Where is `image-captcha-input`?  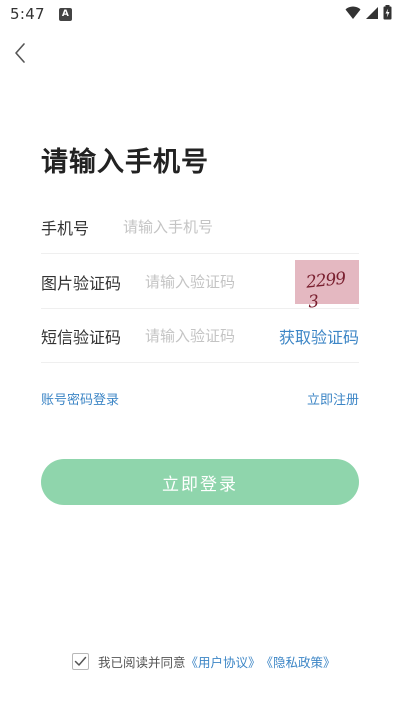
image-captcha-input is located at coordinates (220, 281).